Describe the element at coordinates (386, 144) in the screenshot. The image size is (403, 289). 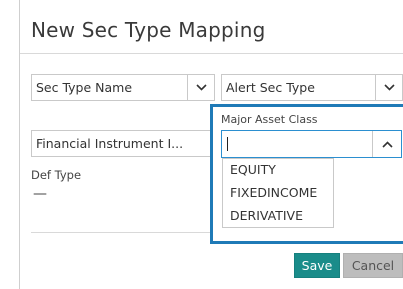
I see `chevron-up-icon` at that location.